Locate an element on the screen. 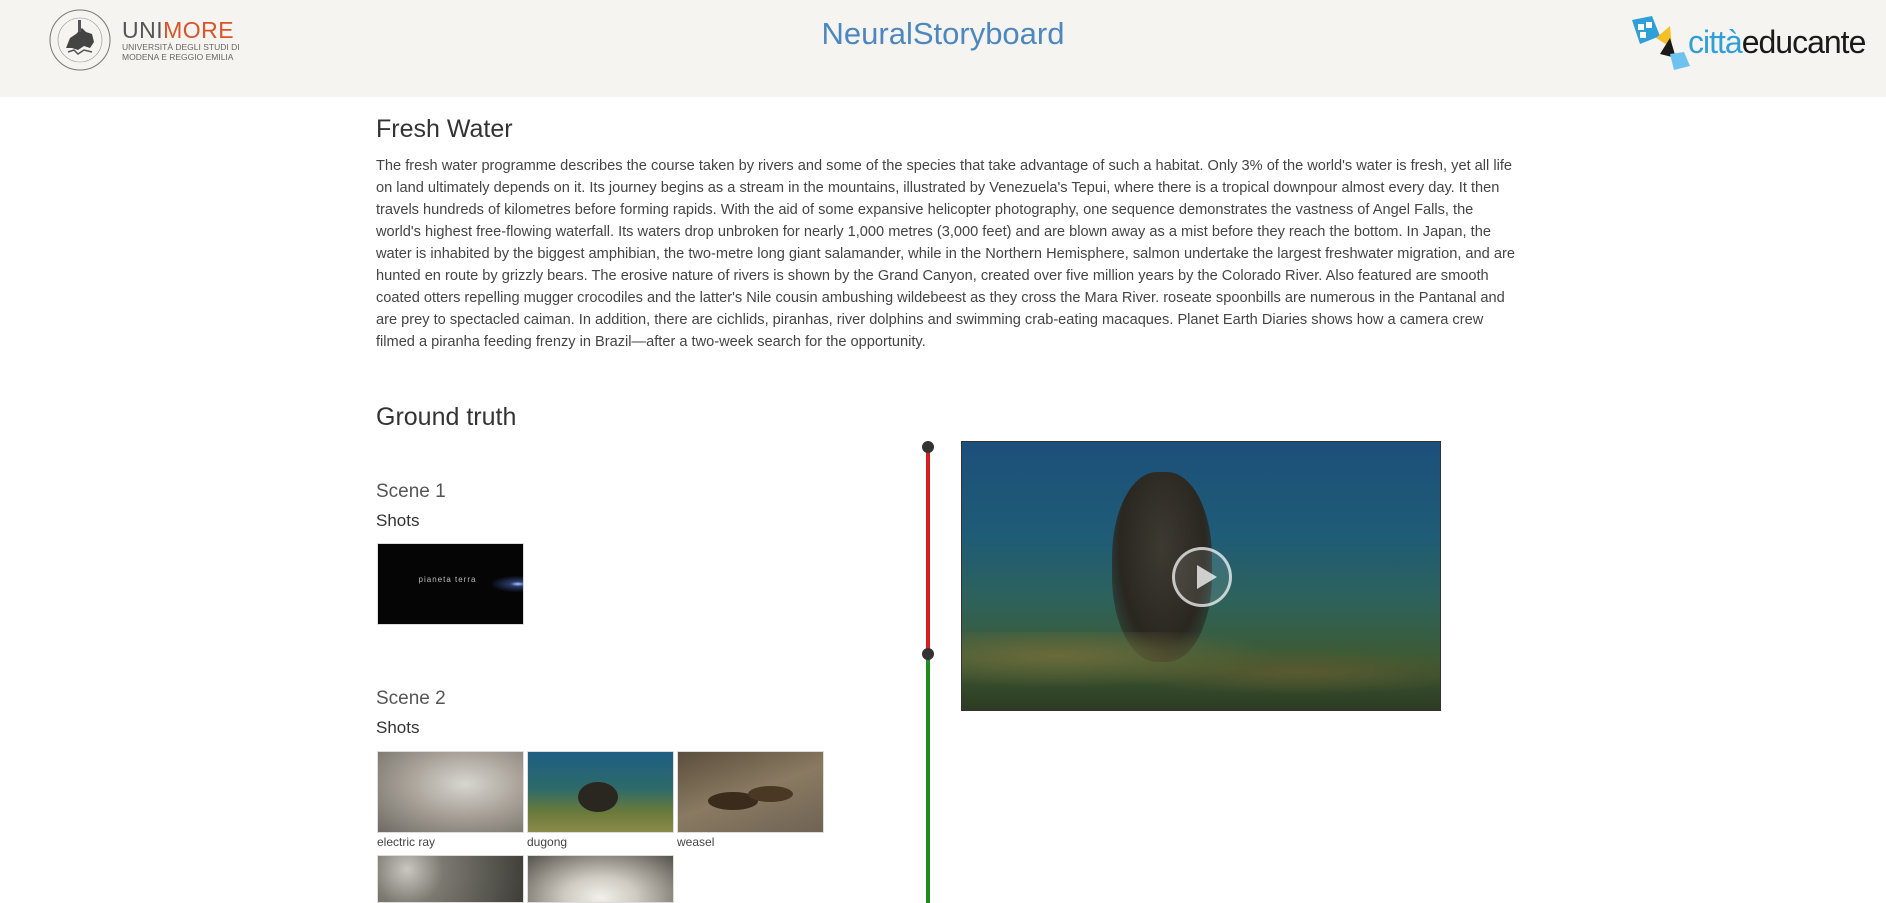 This screenshot has height=903, width=1886. scene-2-shots-label: Shots is located at coordinates (398, 727).